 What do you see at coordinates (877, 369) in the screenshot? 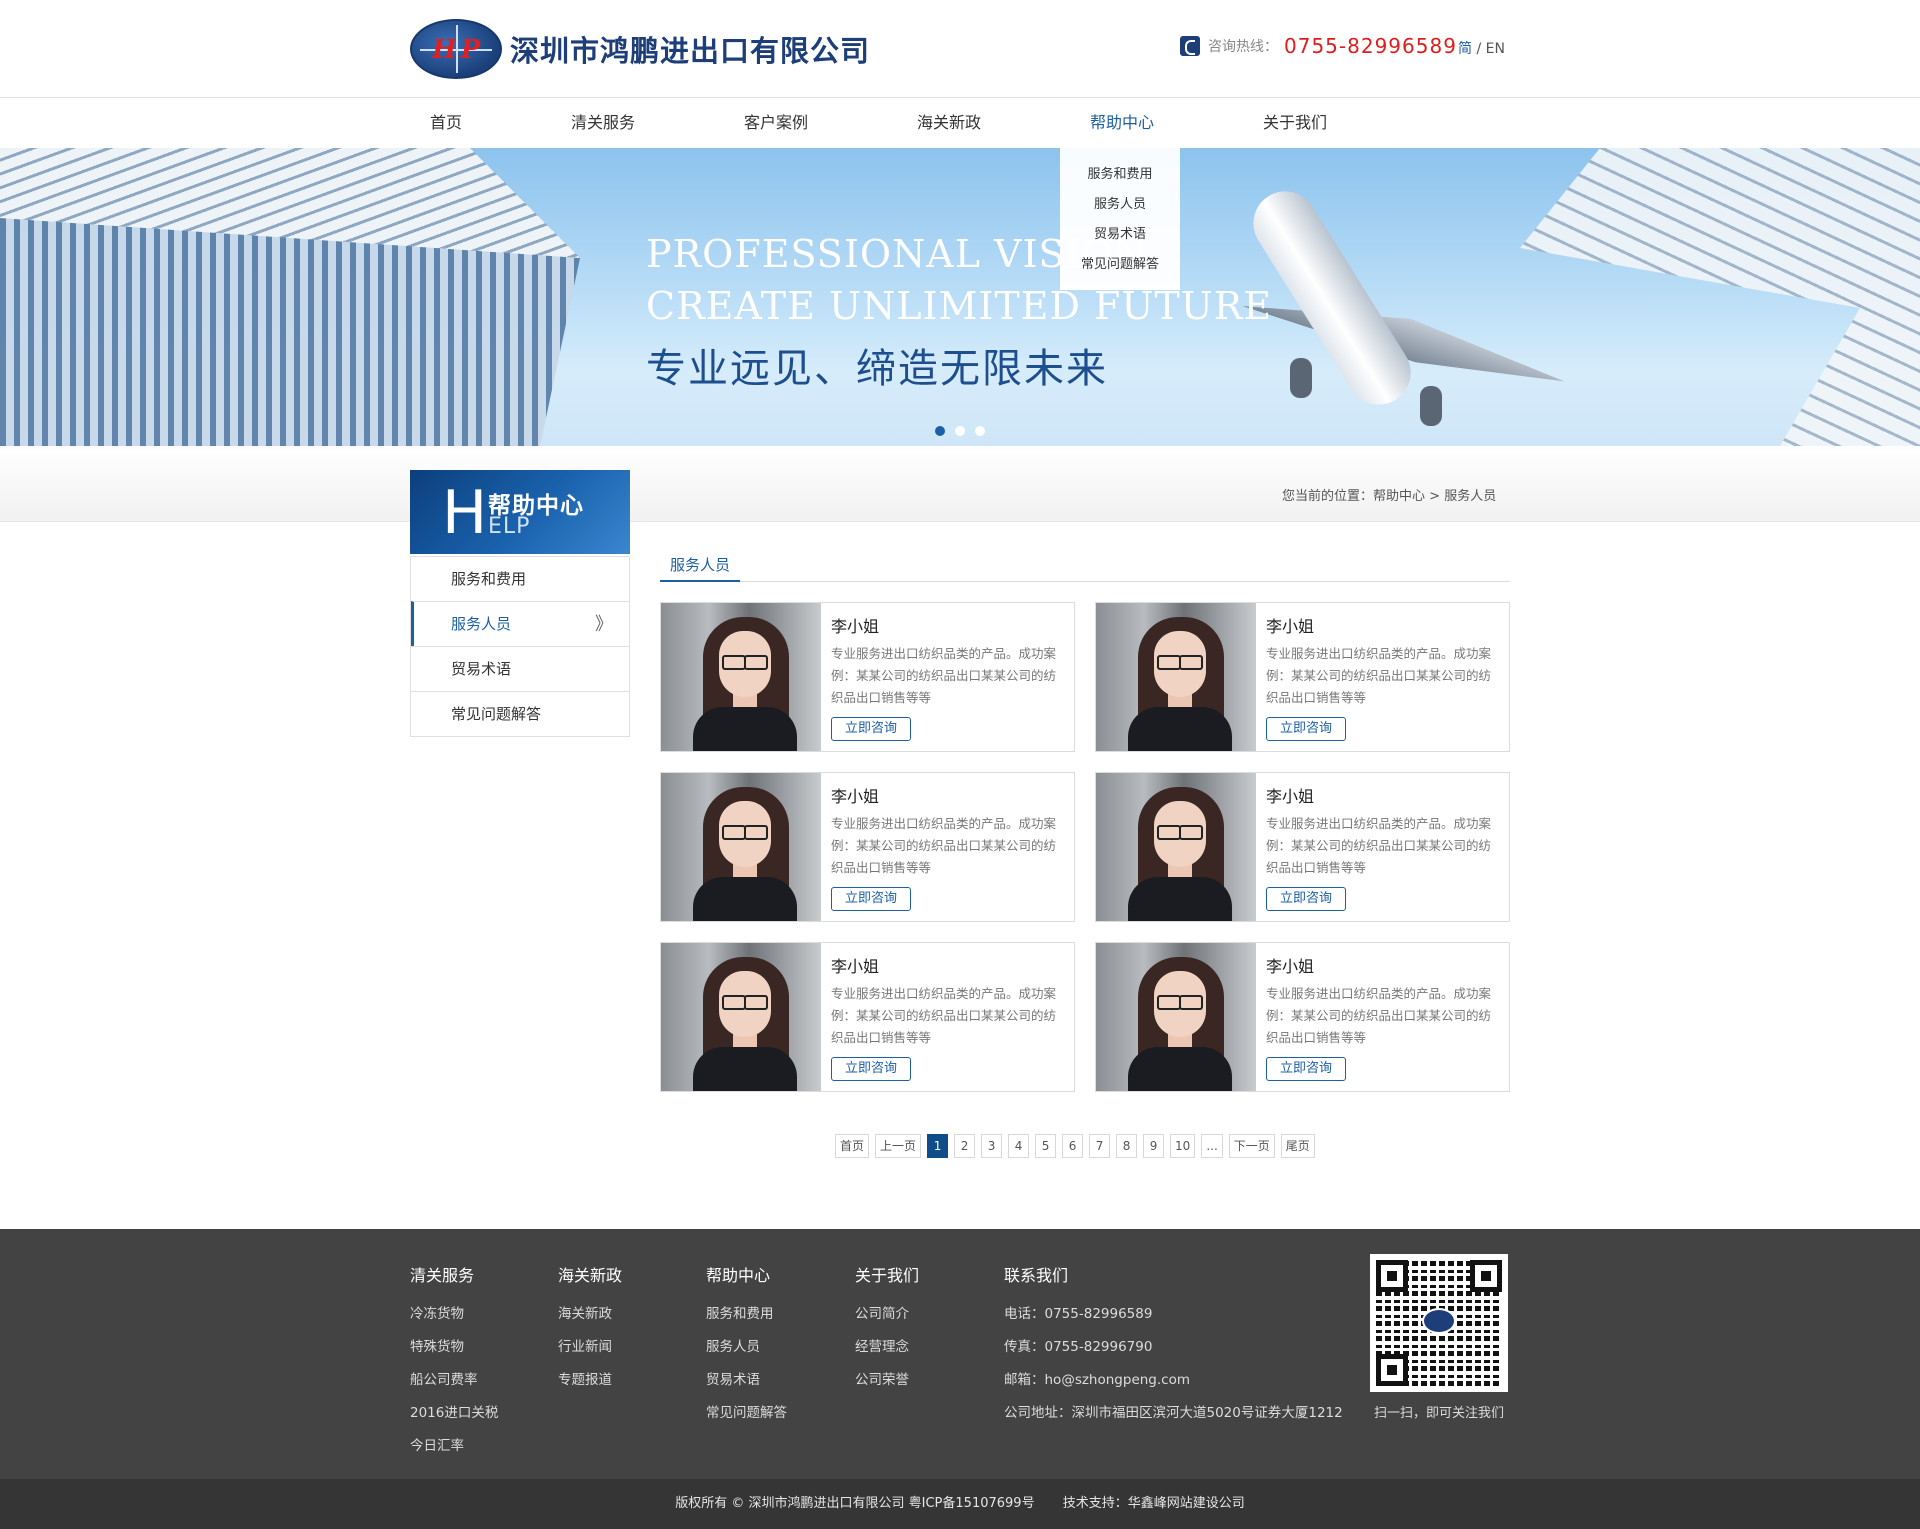
I see `banner-chinese-slogan: 专业远见、缔造无限未来` at bounding box center [877, 369].